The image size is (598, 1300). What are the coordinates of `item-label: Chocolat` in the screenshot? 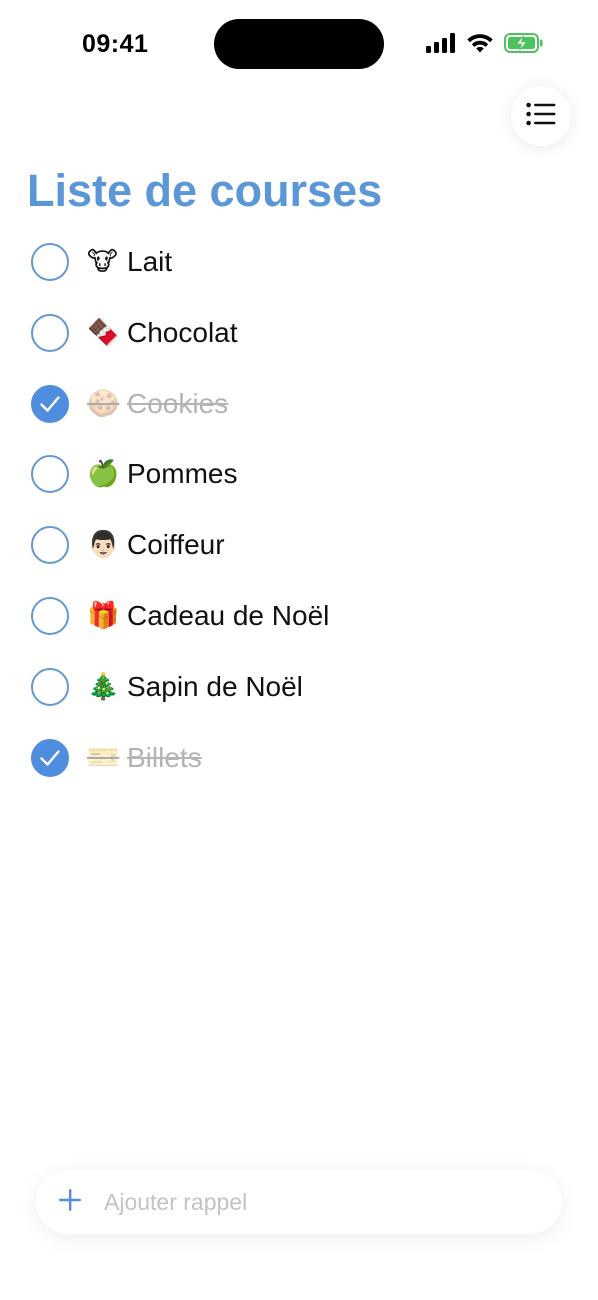 It's located at (182, 332).